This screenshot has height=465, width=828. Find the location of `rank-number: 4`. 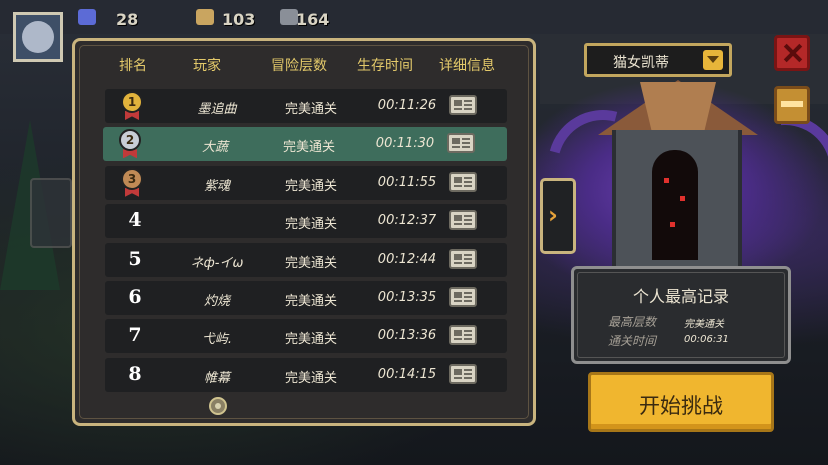

rank-number: 4 is located at coordinates (135, 220).